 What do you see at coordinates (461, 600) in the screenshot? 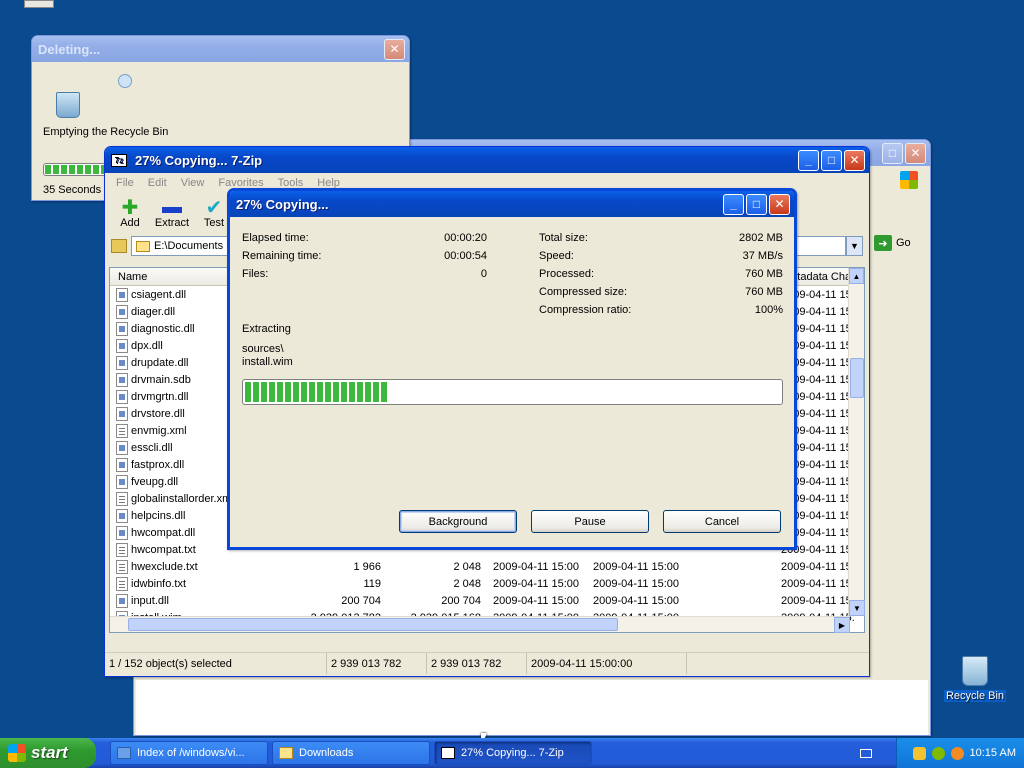
I see `file-packed: 200 704` at bounding box center [461, 600].